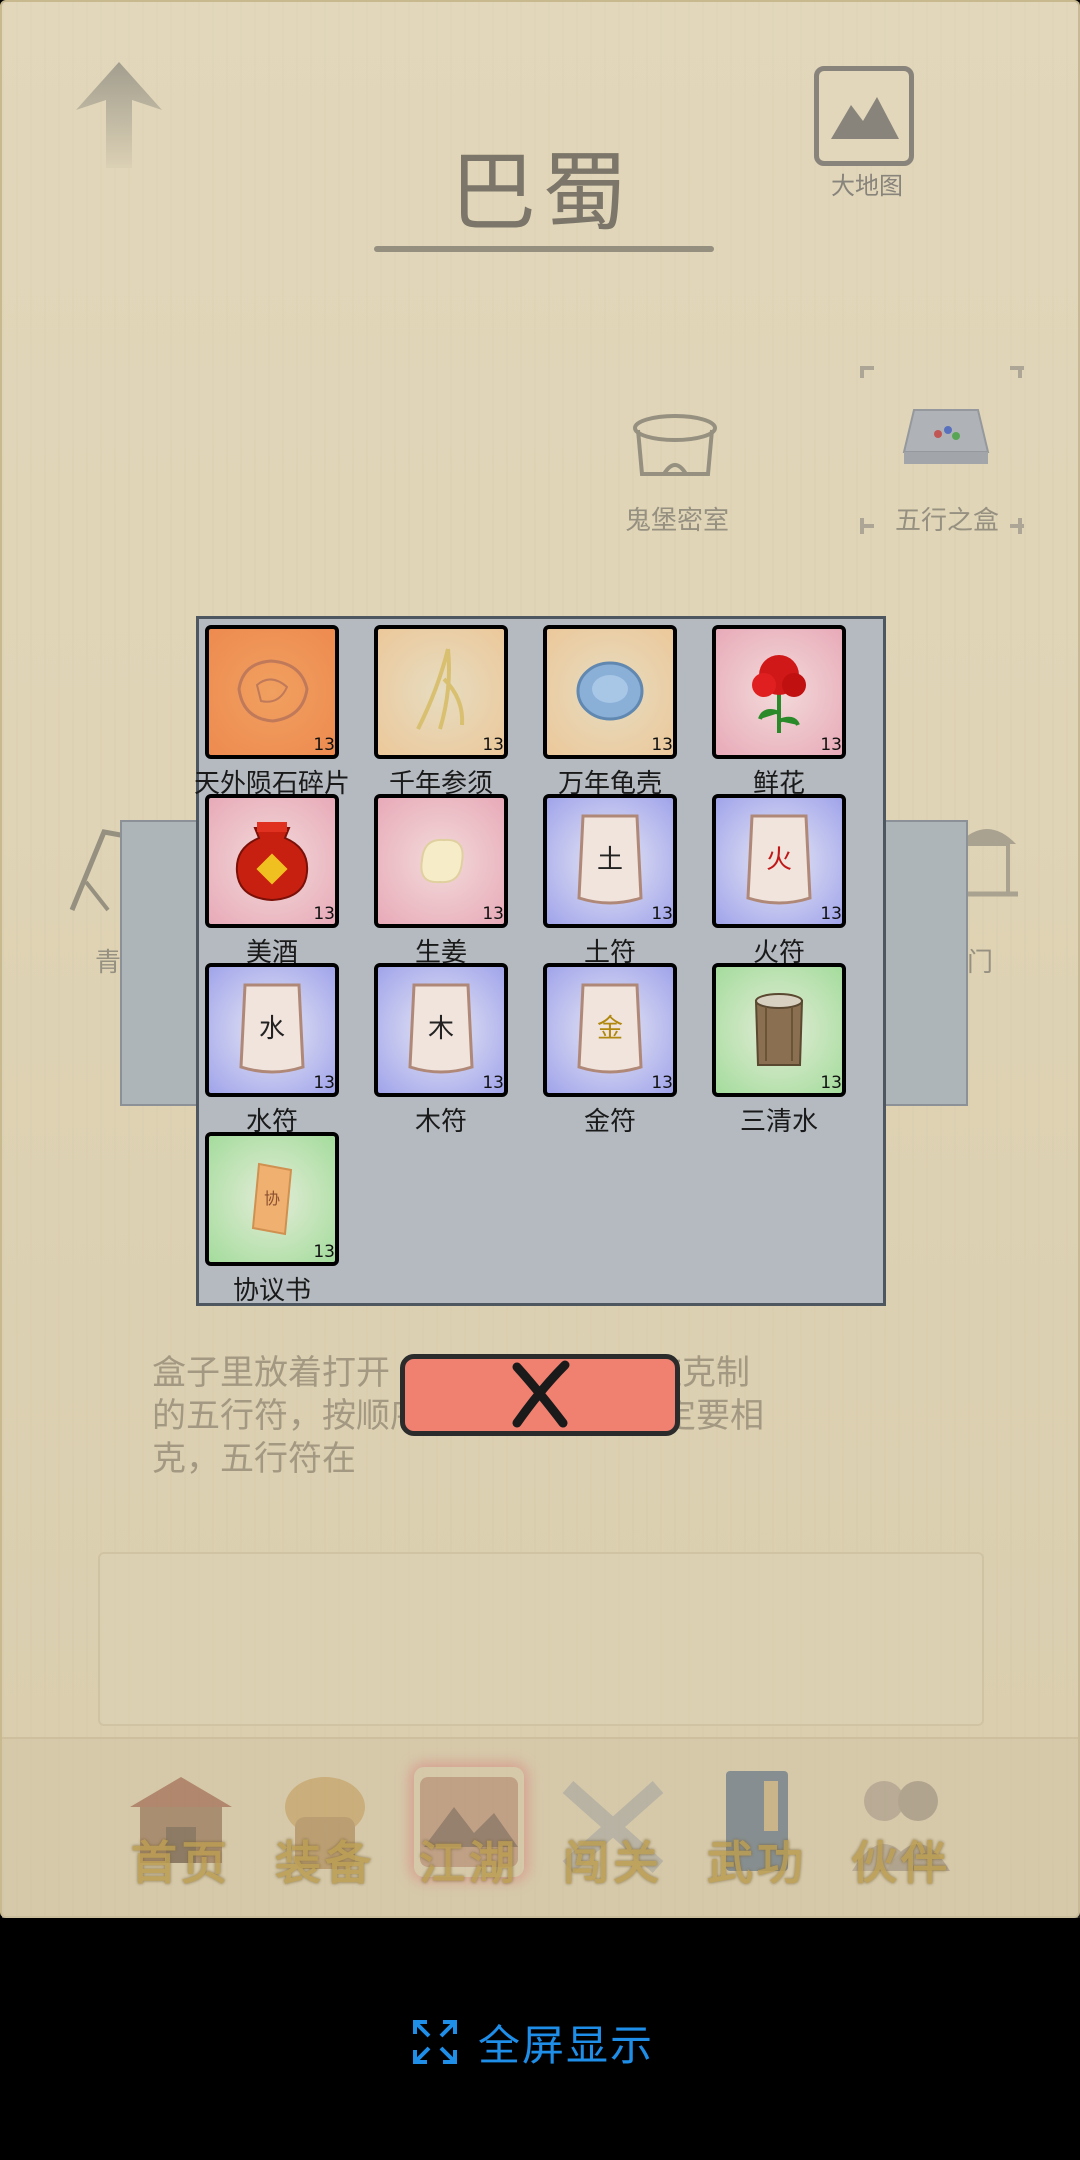 This screenshot has height=2160, width=1080. What do you see at coordinates (609, 1122) in the screenshot?
I see `item-name: 金符` at bounding box center [609, 1122].